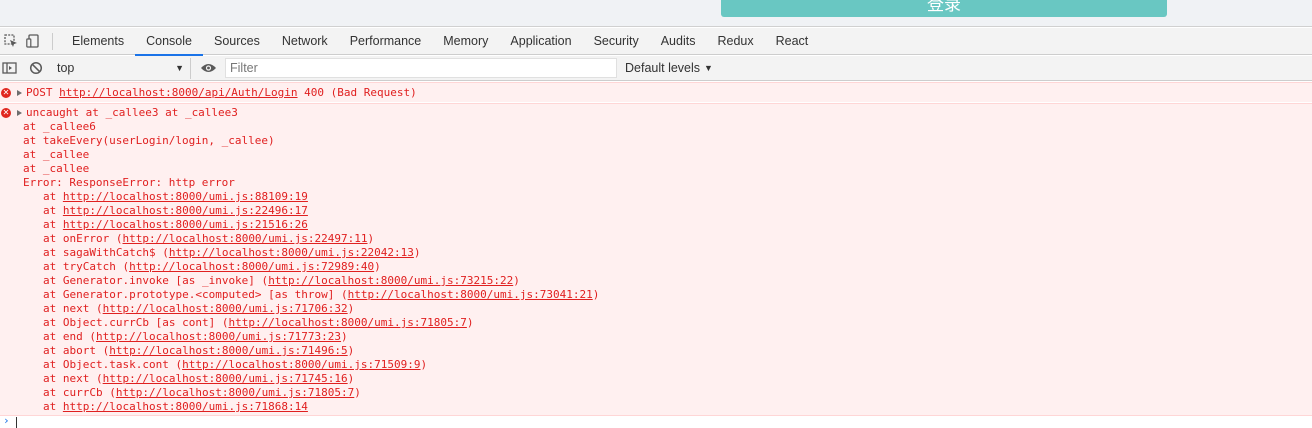  What do you see at coordinates (132, 112) in the screenshot?
I see `uncaught-error-head: uncaught at _callee3 at _callee3` at bounding box center [132, 112].